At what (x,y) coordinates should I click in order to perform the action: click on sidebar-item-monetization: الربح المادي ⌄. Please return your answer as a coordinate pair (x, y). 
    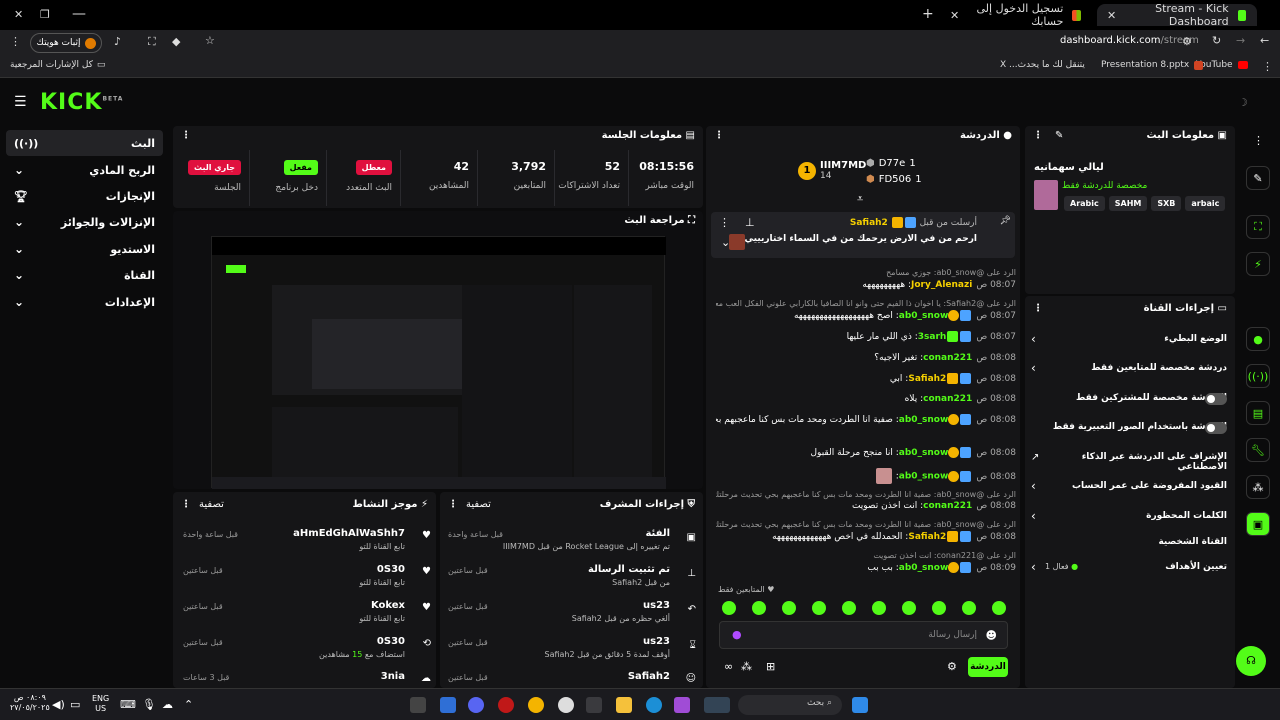
    Looking at the image, I should click on (84, 170).